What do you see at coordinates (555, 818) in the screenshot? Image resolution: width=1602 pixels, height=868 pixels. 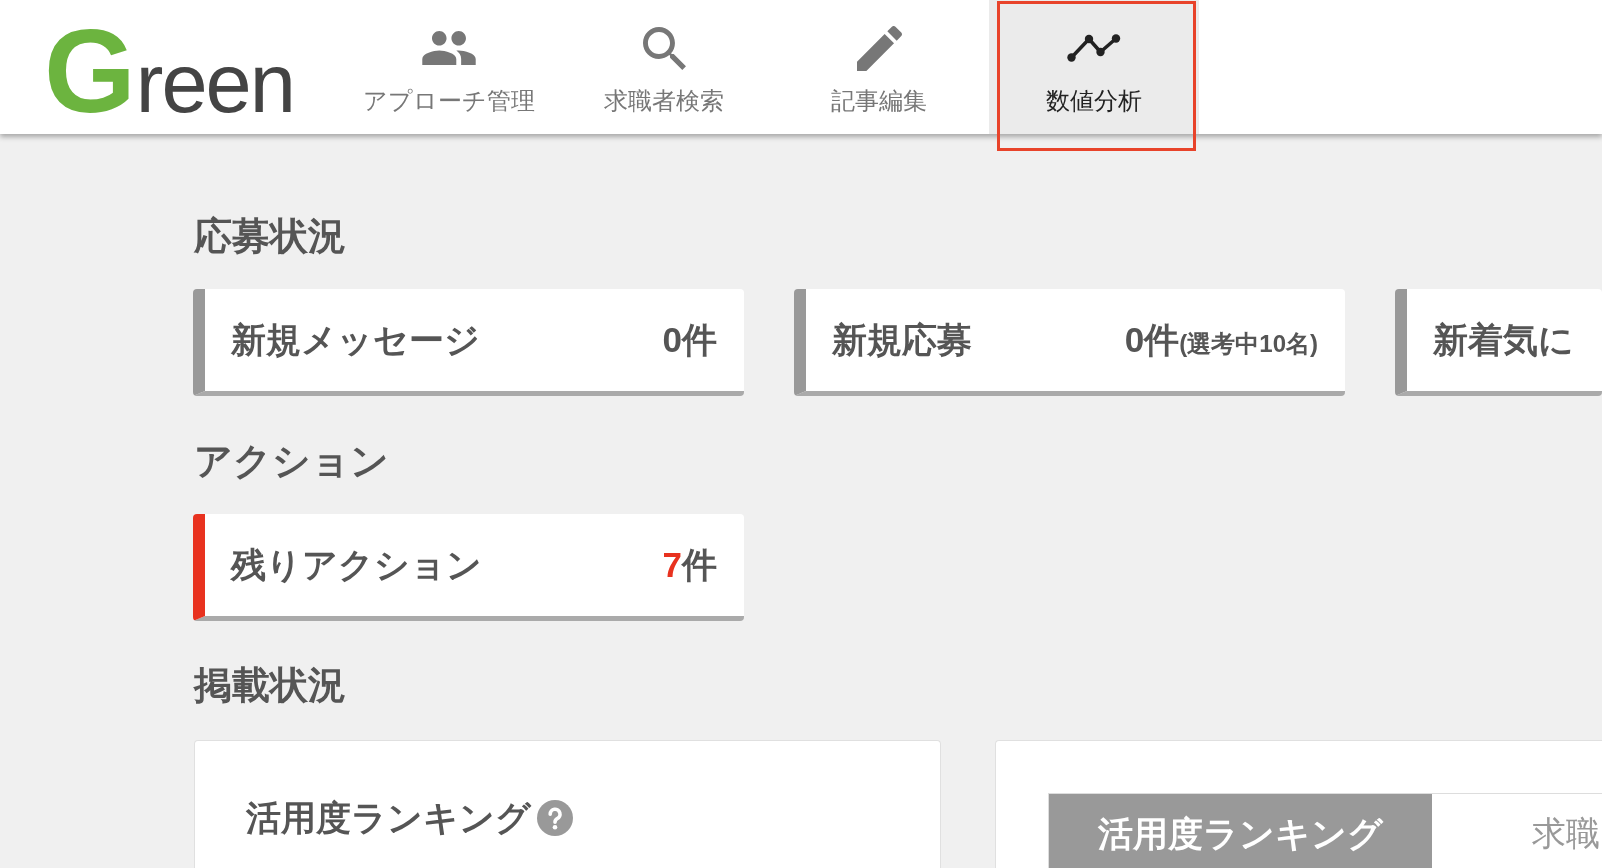 I see `help-icon` at bounding box center [555, 818].